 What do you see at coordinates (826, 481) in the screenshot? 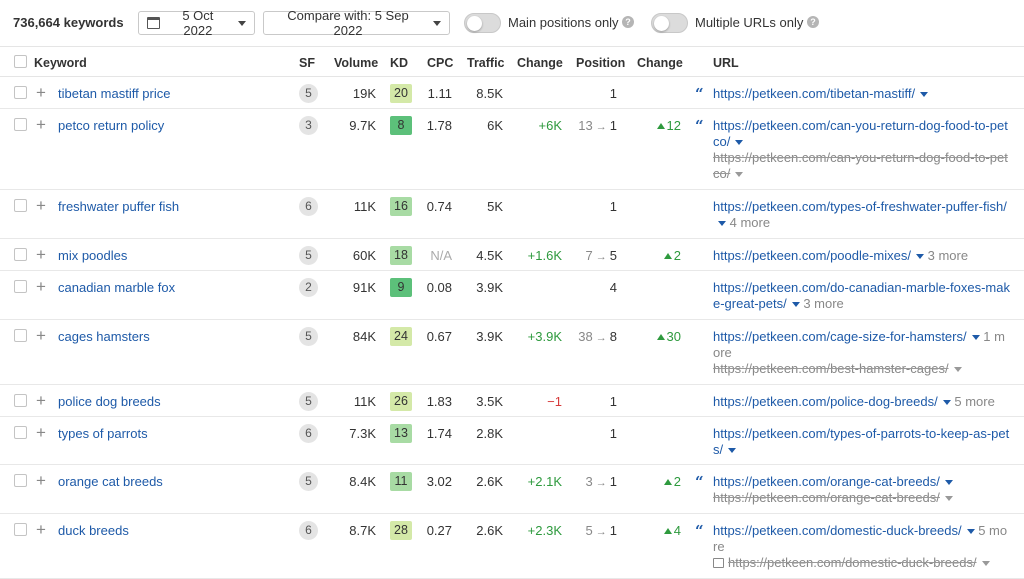
I see `url-link: https://petkeen.com/orange-cat-breeds/` at bounding box center [826, 481].